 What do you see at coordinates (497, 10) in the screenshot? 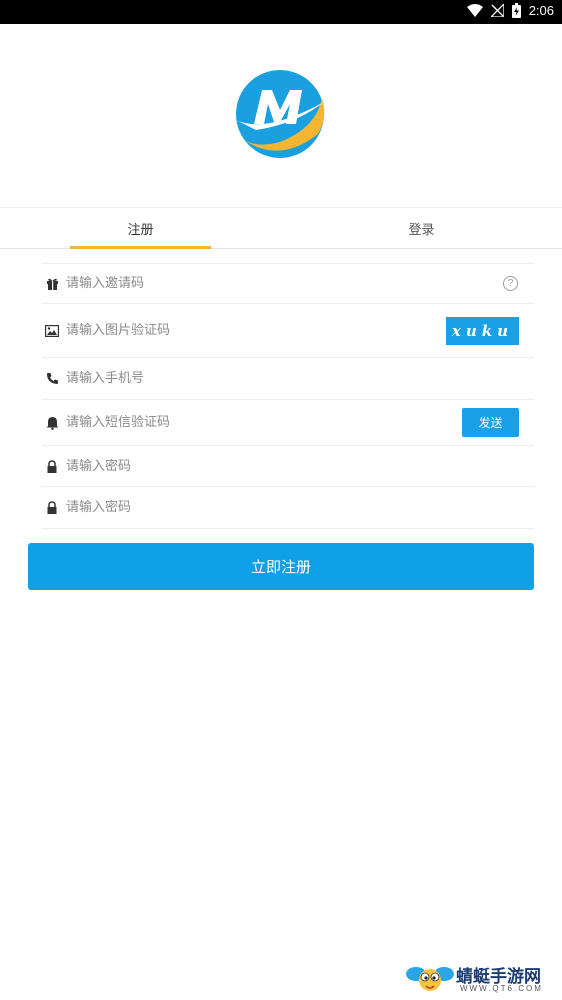
I see `no-signal-icon` at bounding box center [497, 10].